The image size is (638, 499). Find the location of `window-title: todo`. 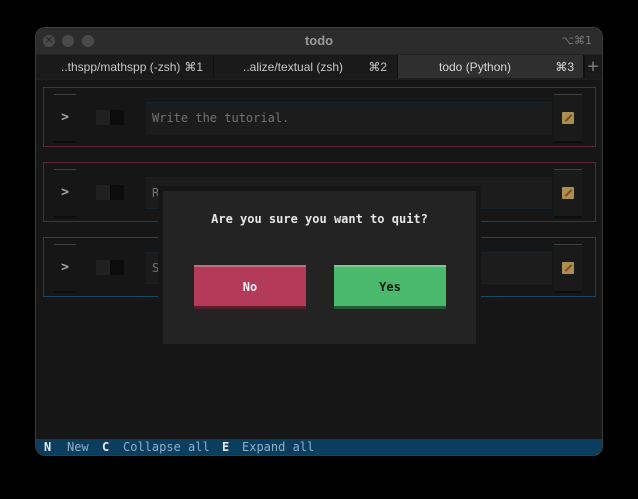

window-title: todo is located at coordinates (319, 40).